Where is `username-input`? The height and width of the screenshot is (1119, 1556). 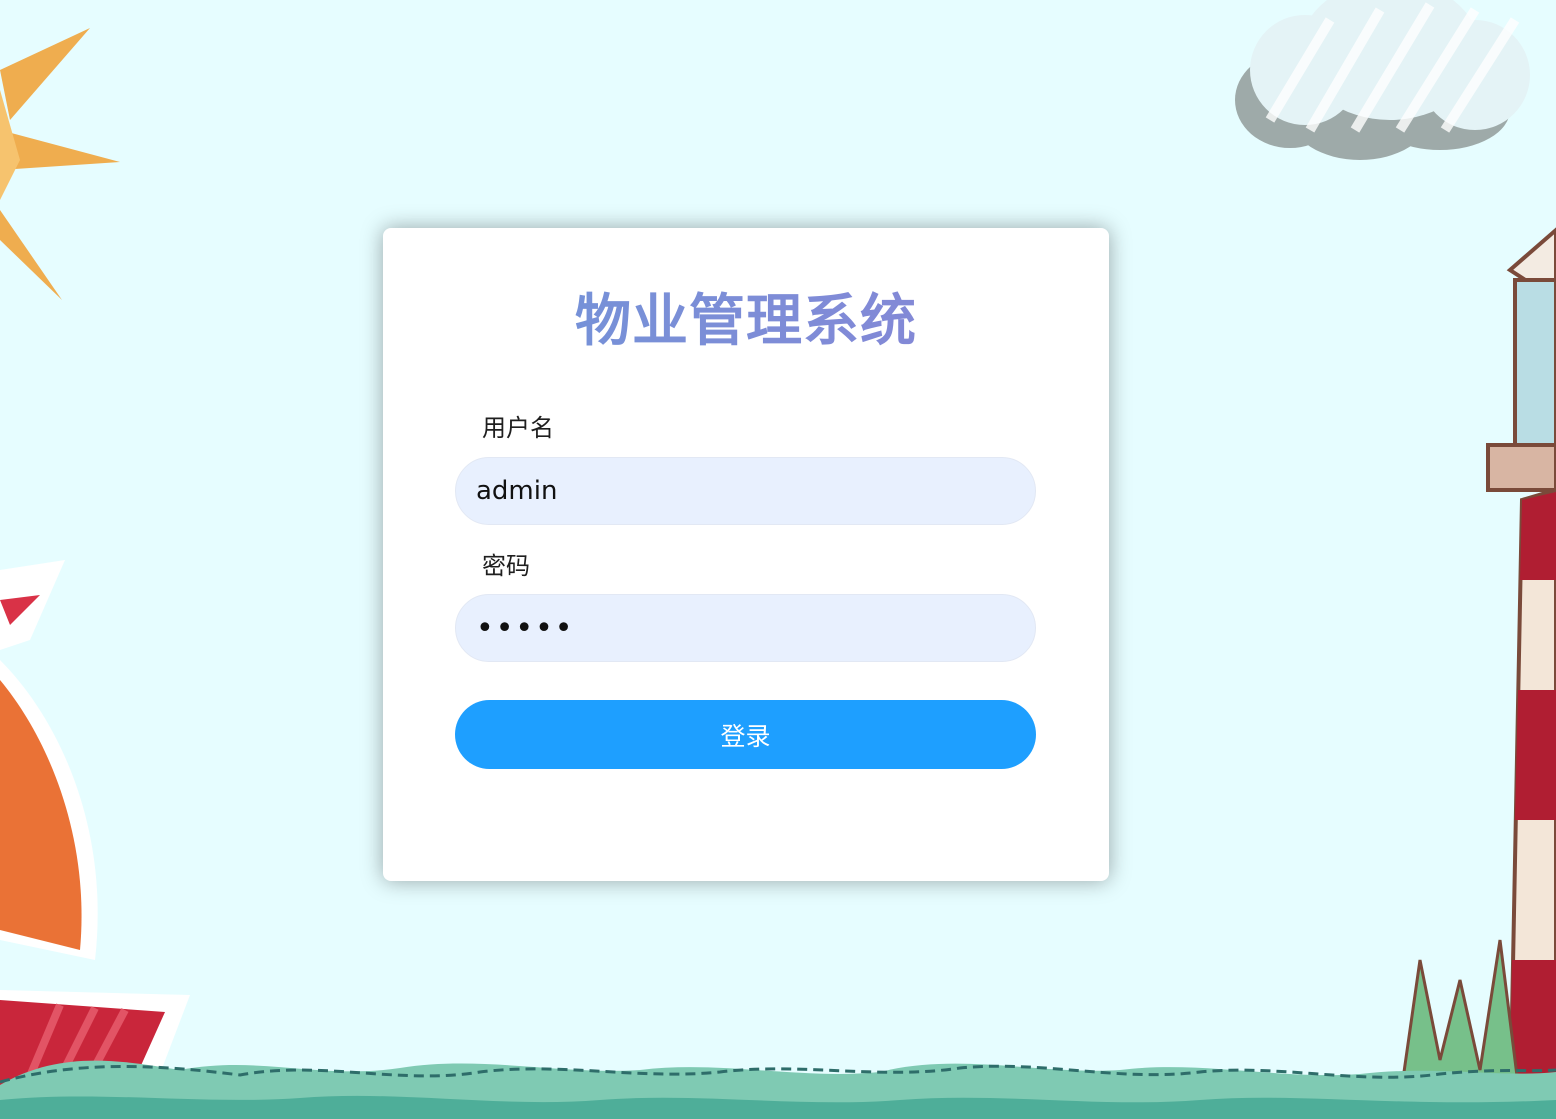
username-input is located at coordinates (745, 491).